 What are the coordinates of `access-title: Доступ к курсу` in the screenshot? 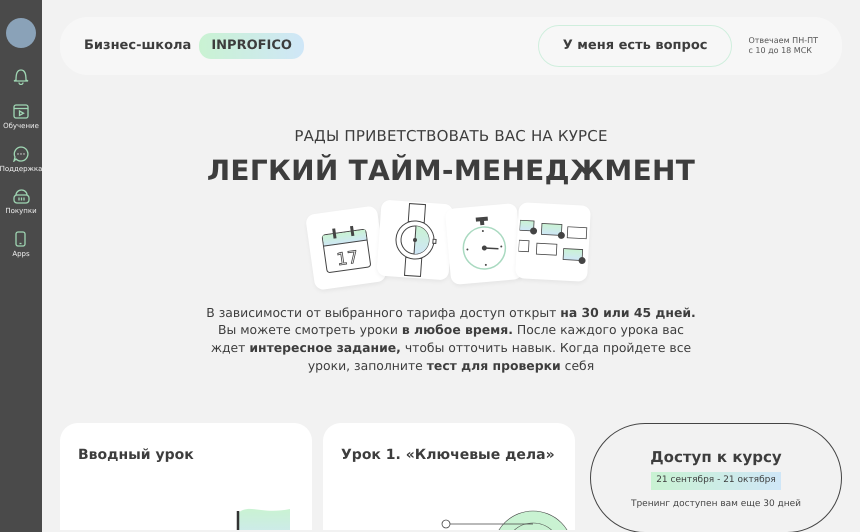 It's located at (716, 457).